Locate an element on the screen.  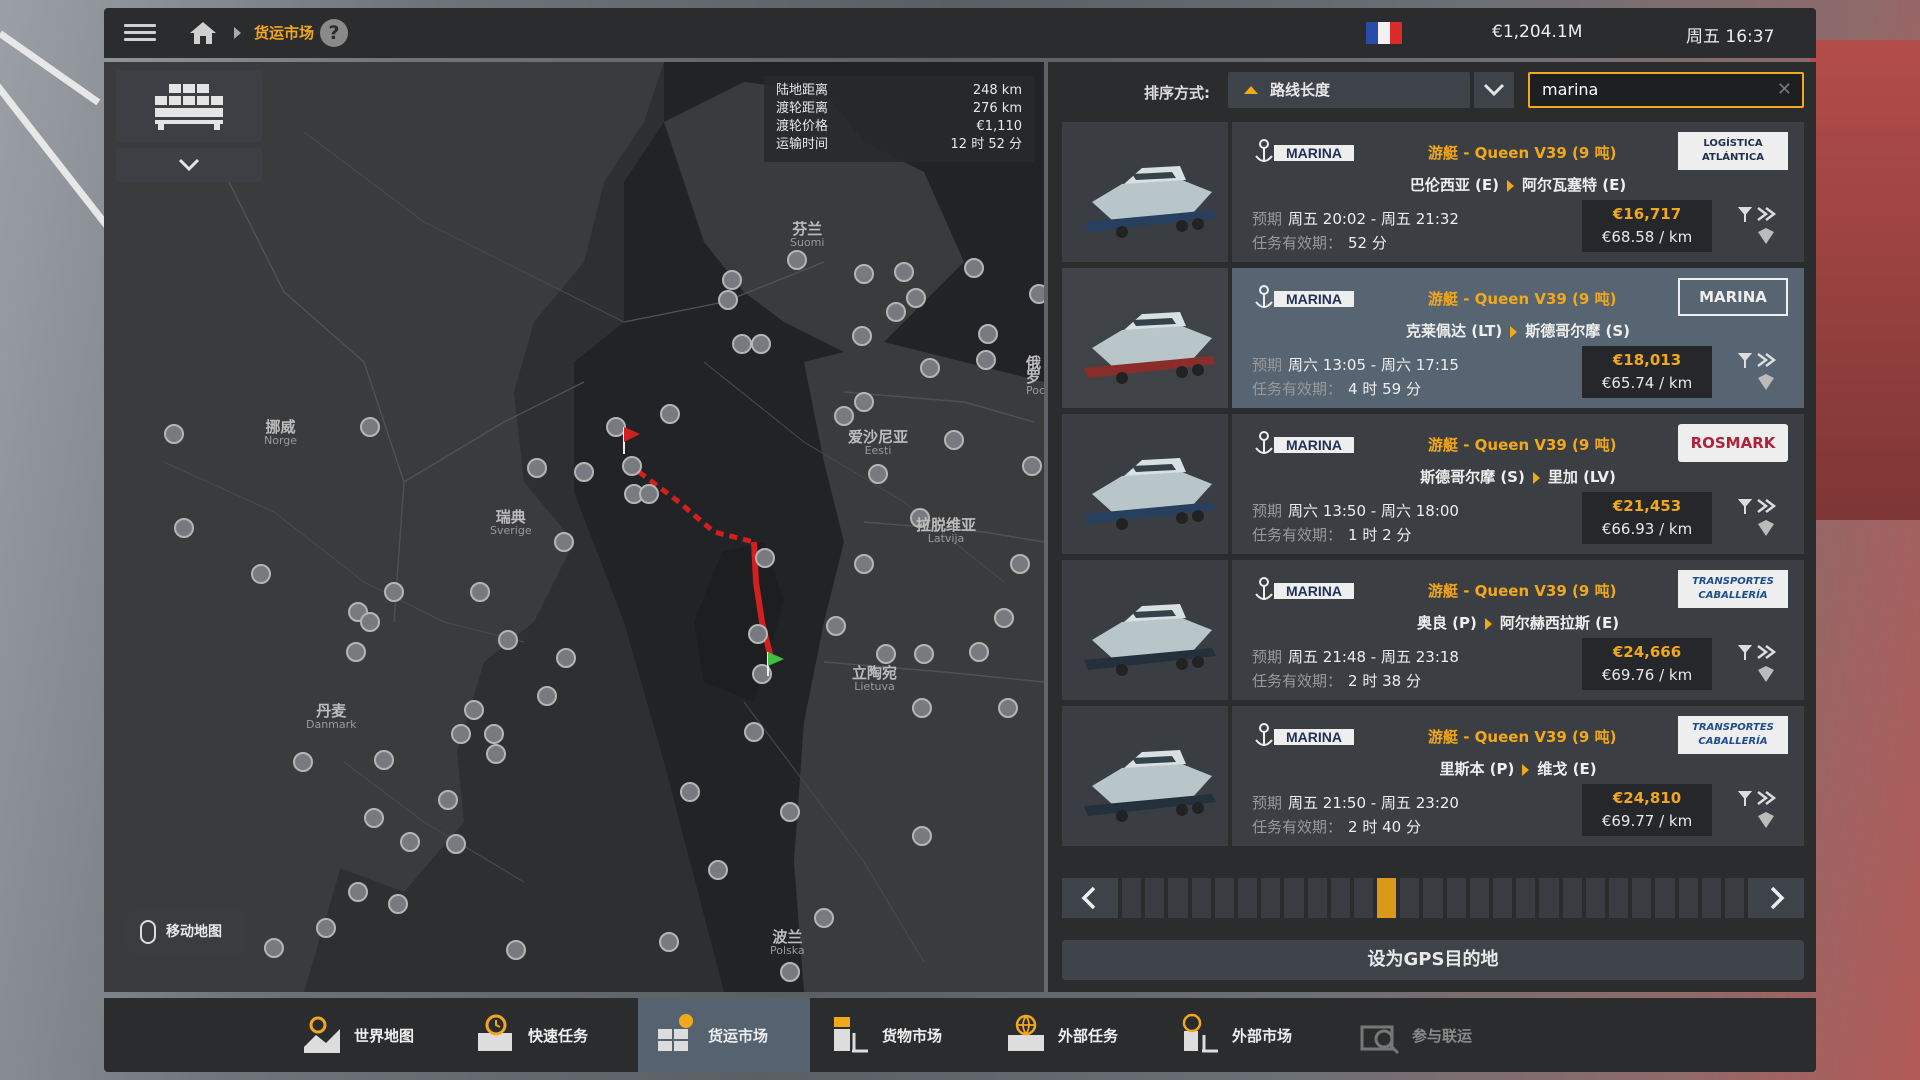
job-price-box: €18,013 €65.74 / km is located at coordinates (1647, 372).